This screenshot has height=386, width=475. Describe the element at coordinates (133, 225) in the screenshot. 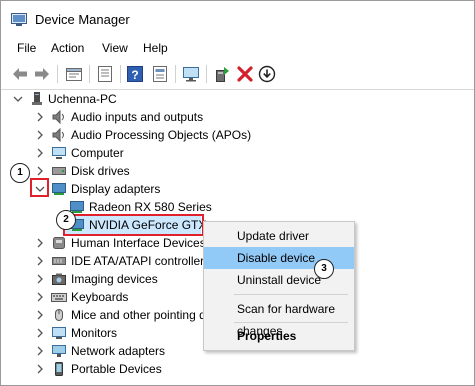

I see `annotation-box-nvidia` at that location.